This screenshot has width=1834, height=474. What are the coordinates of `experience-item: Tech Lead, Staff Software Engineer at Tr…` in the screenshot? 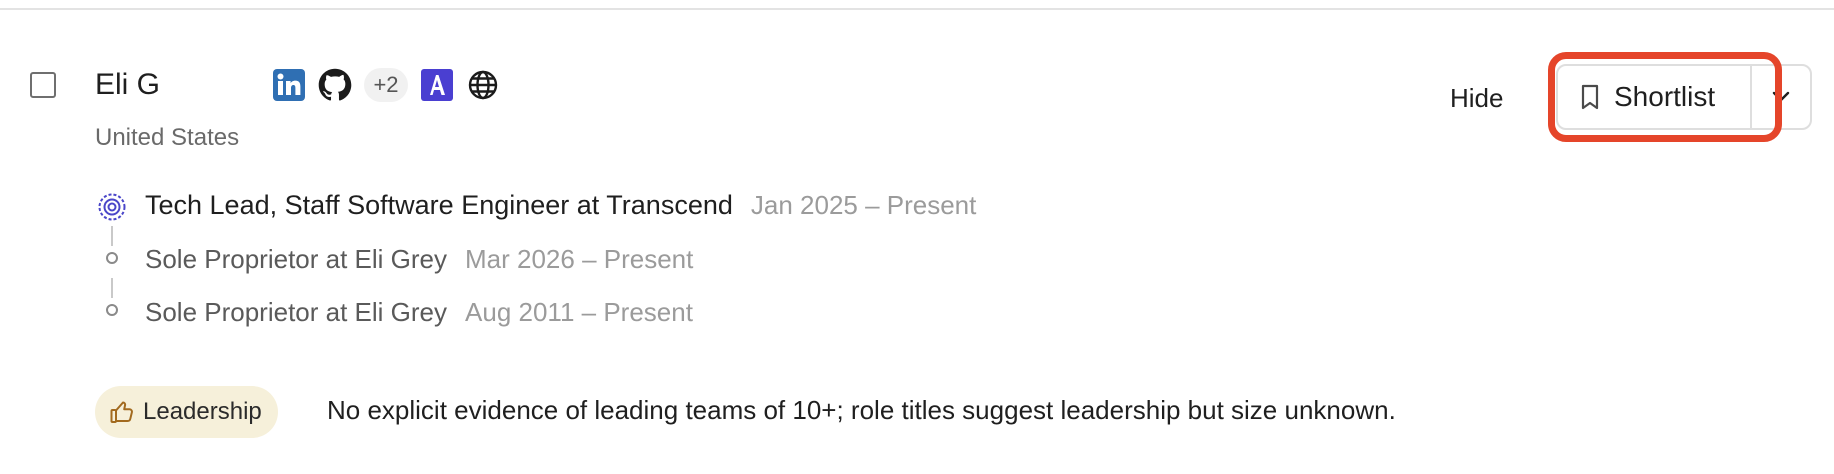 It's located at (560, 205).